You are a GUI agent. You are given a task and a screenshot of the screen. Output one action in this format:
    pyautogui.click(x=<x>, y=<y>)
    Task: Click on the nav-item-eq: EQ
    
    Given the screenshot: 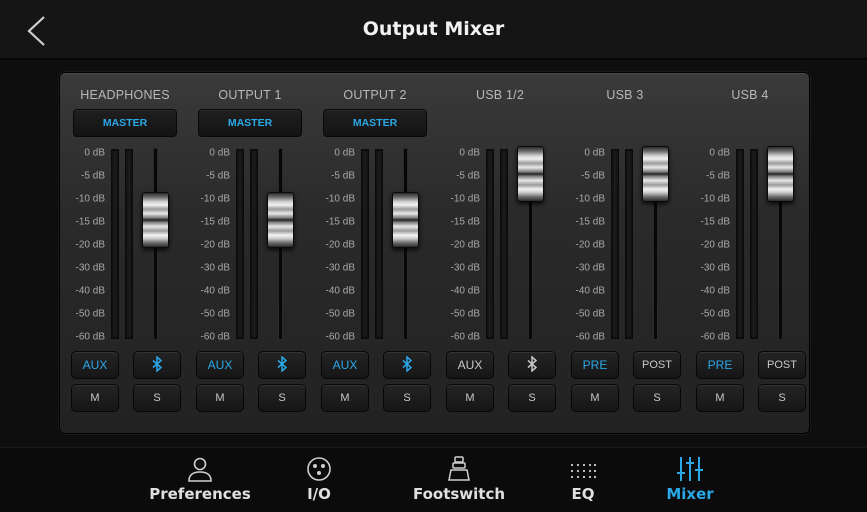 What is the action you would take?
    pyautogui.click(x=583, y=480)
    